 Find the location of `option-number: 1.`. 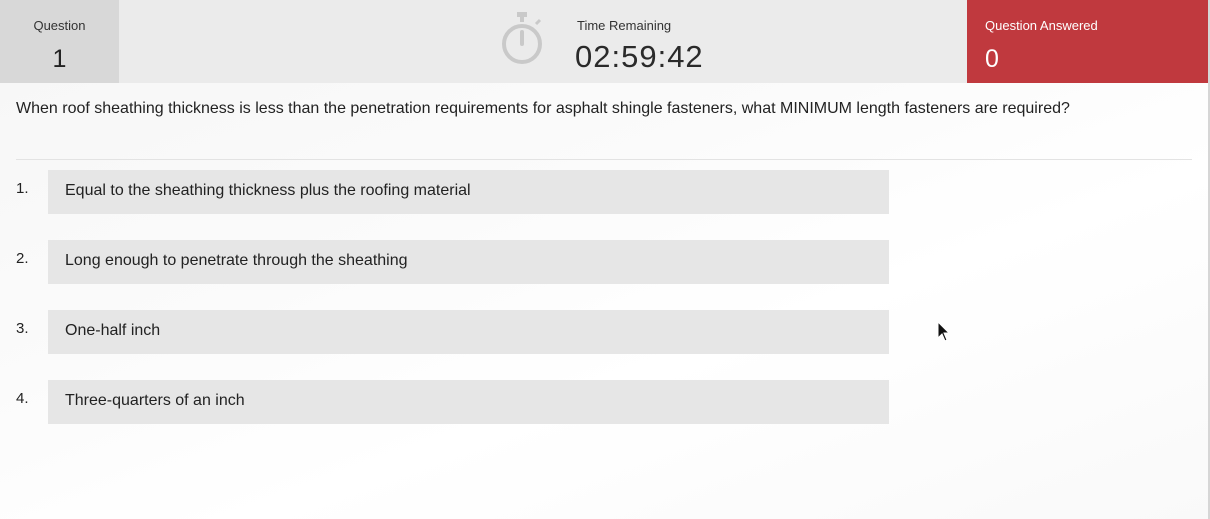

option-number: 1. is located at coordinates (22, 188).